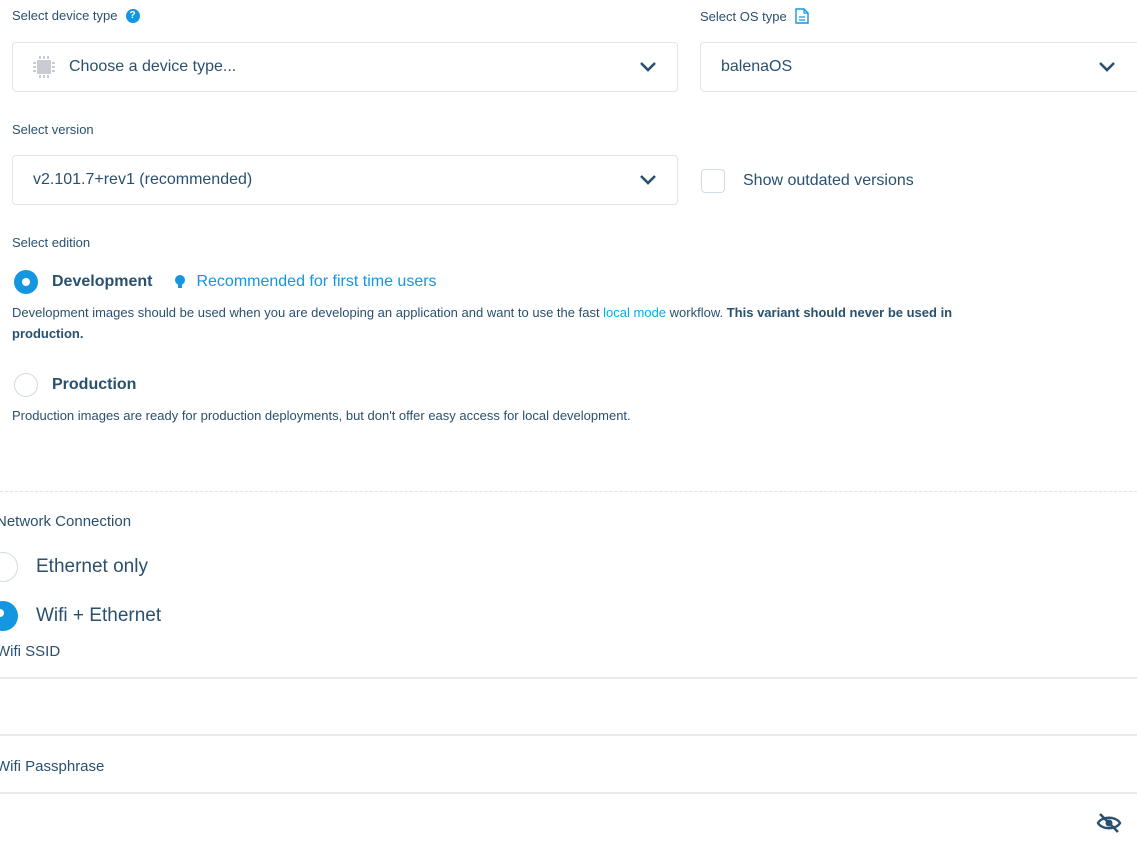 Image resolution: width=1137 pixels, height=848 pixels. Describe the element at coordinates (918, 67) in the screenshot. I see `os-type-select: balenaOS` at that location.